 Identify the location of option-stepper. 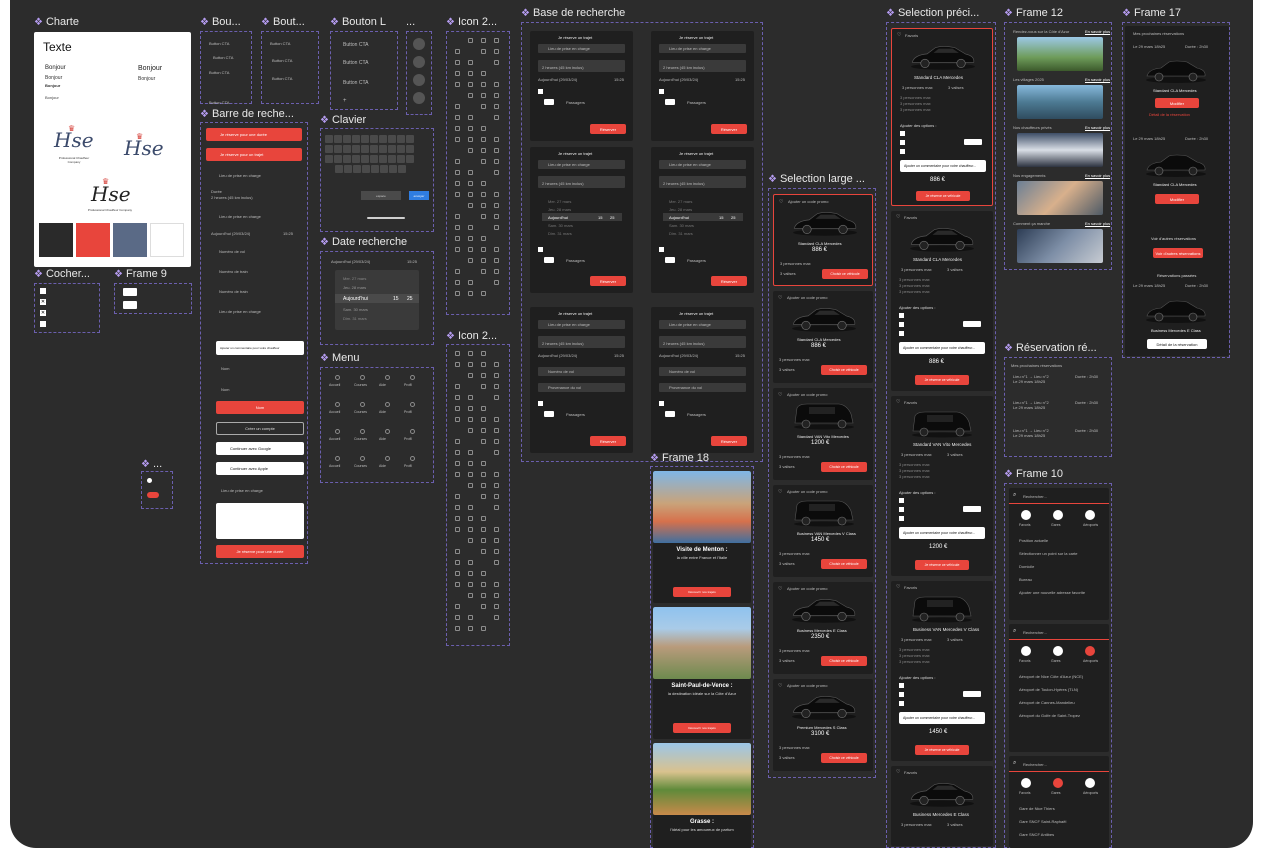
(972, 509).